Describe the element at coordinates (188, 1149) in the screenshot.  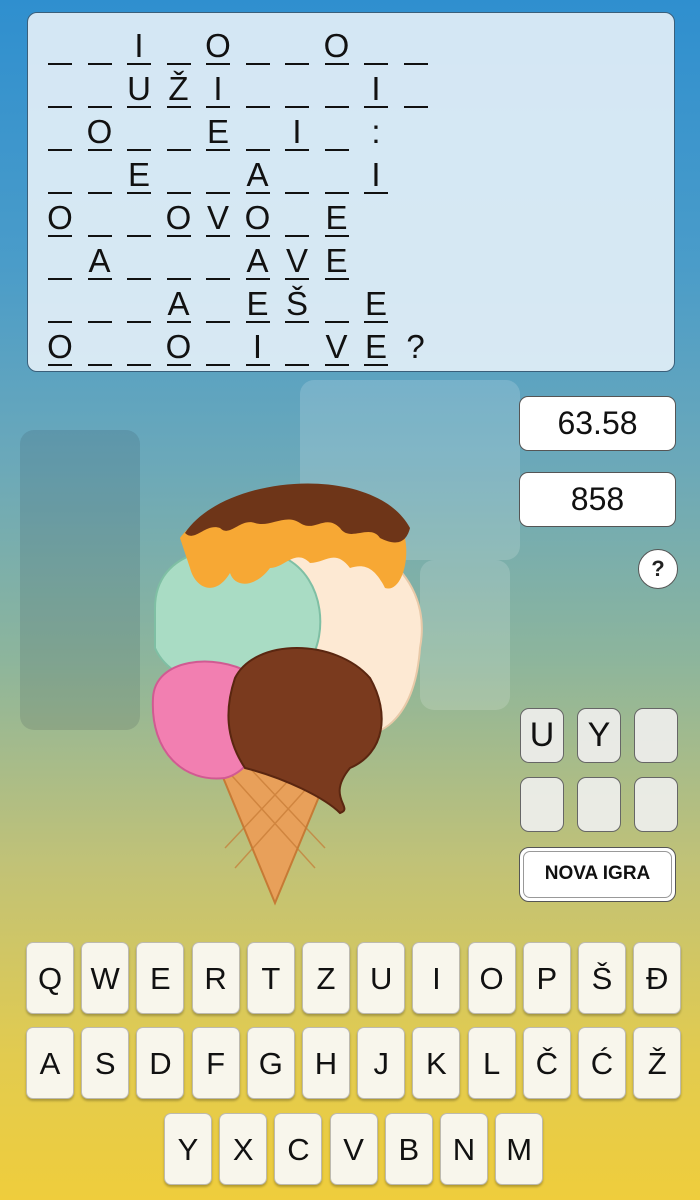
I see `key-y: Y` at that location.